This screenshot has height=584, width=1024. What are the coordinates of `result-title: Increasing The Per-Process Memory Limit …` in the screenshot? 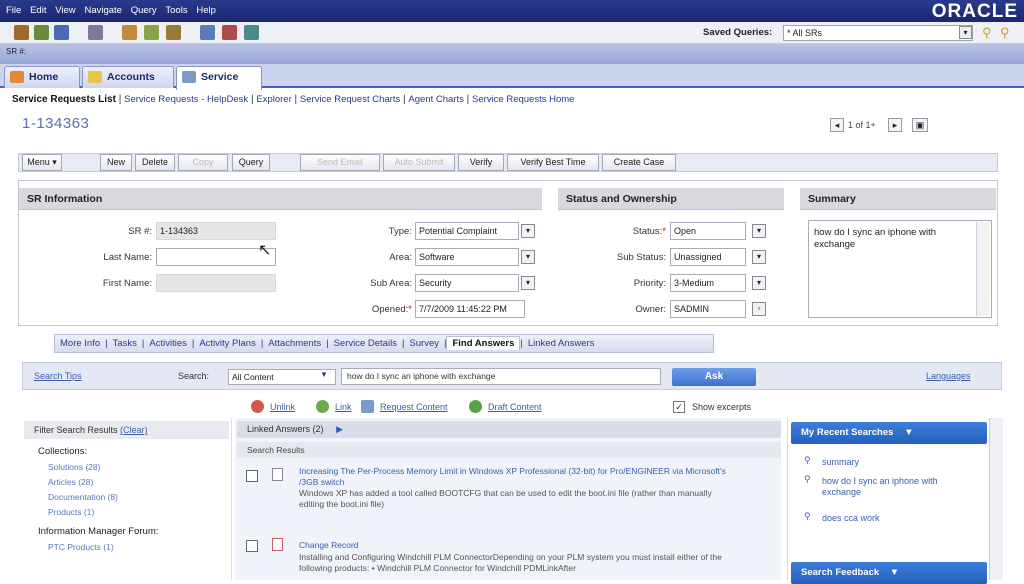 It's located at (519, 477).